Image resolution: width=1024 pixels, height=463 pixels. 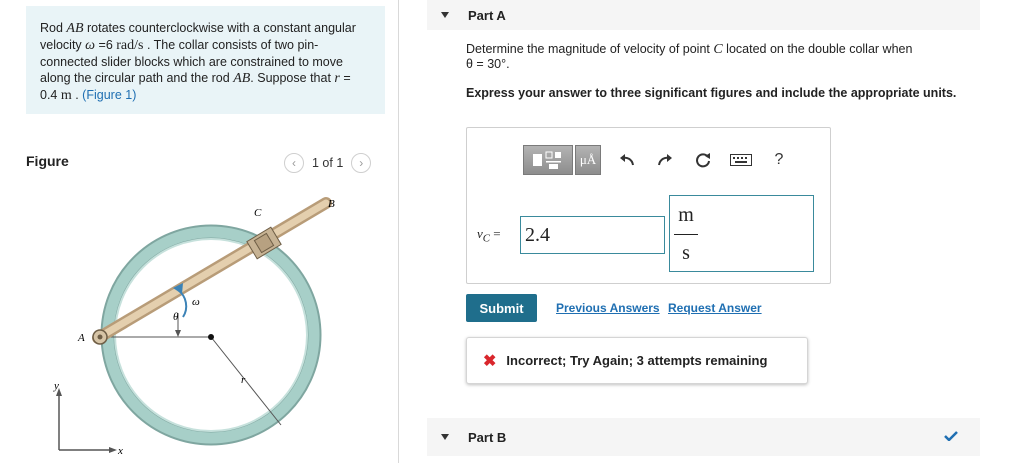 I want to click on pager-text: 1 of 1, so click(x=328, y=163).